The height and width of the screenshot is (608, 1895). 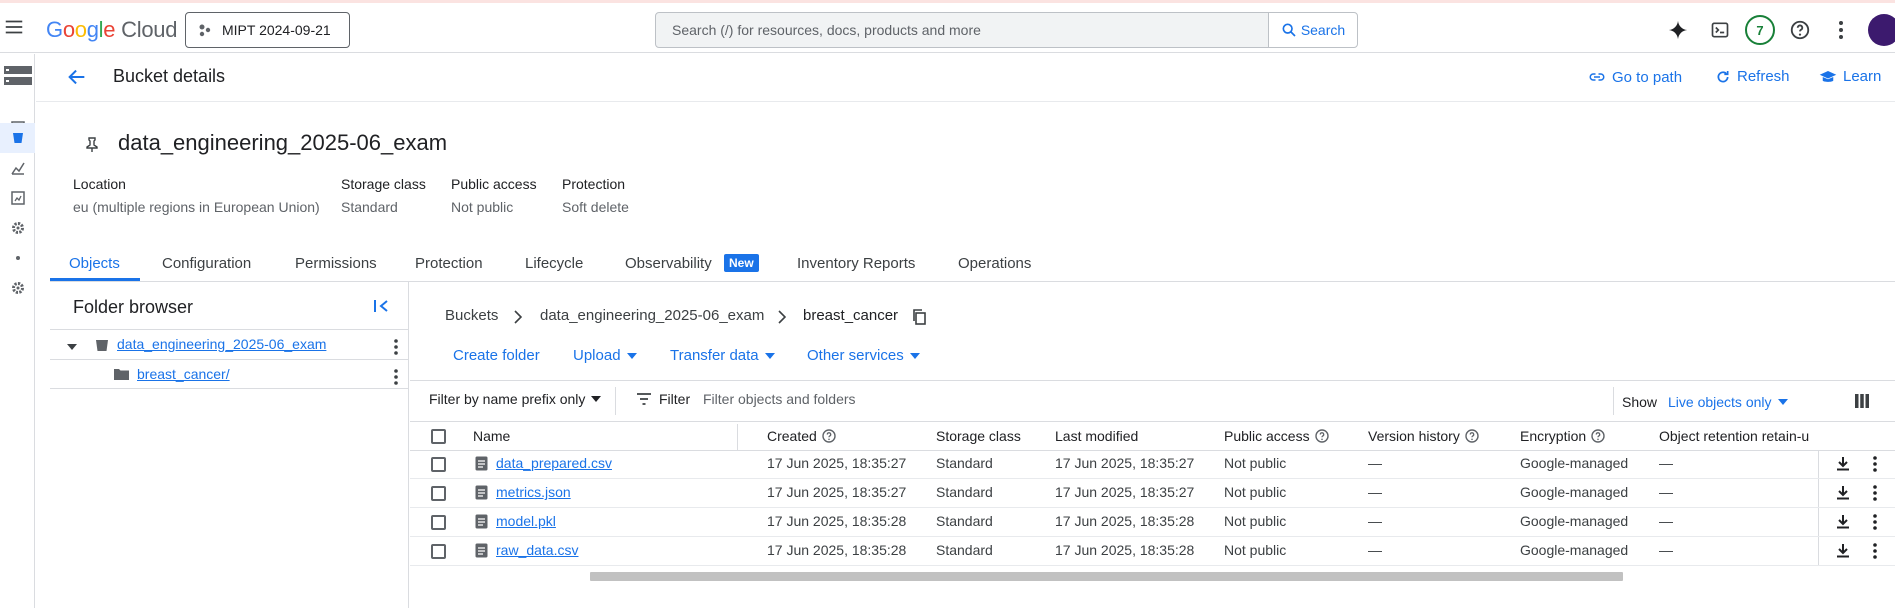 What do you see at coordinates (221, 344) in the screenshot?
I see `folder-tree-bucket-link: data_engineering_2025-06_exam` at bounding box center [221, 344].